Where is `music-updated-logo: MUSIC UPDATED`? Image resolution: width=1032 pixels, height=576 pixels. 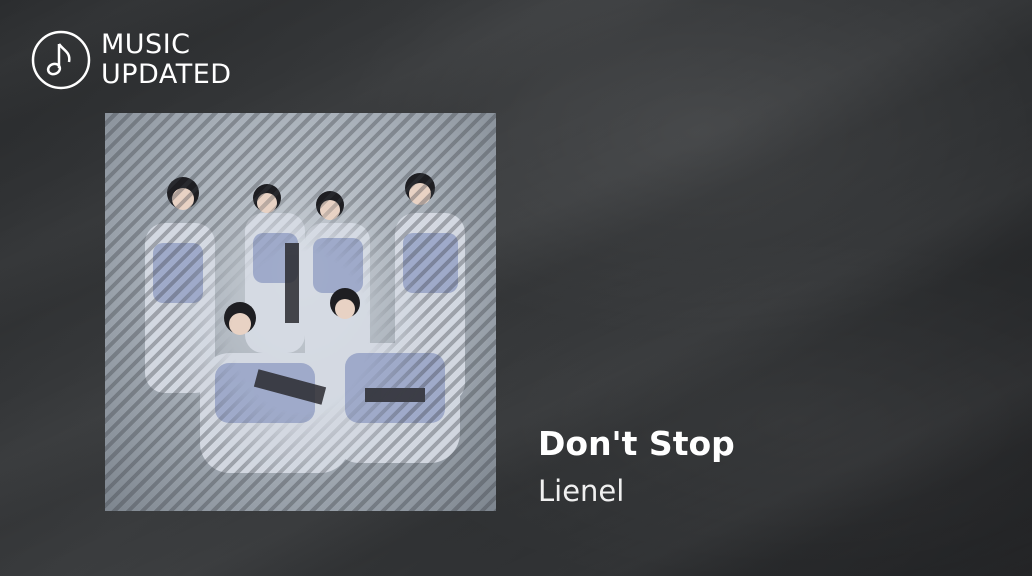
music-updated-logo: MUSIC UPDATED is located at coordinates (131, 60).